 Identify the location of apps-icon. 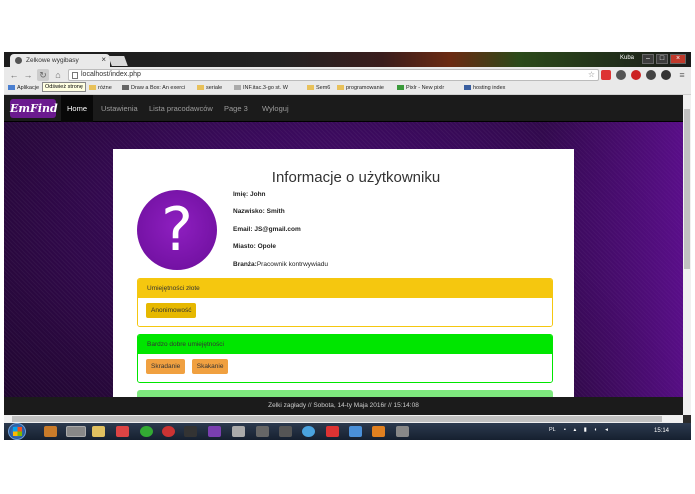
(11, 87).